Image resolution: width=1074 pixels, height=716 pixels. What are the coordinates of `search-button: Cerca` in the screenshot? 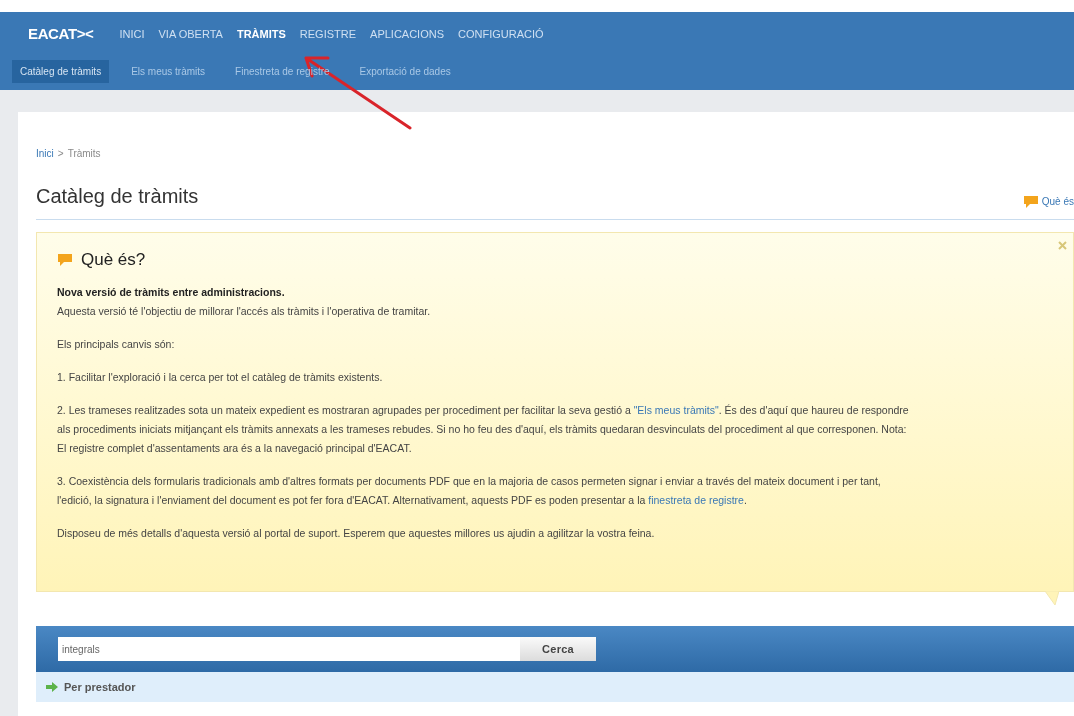 It's located at (558, 649).